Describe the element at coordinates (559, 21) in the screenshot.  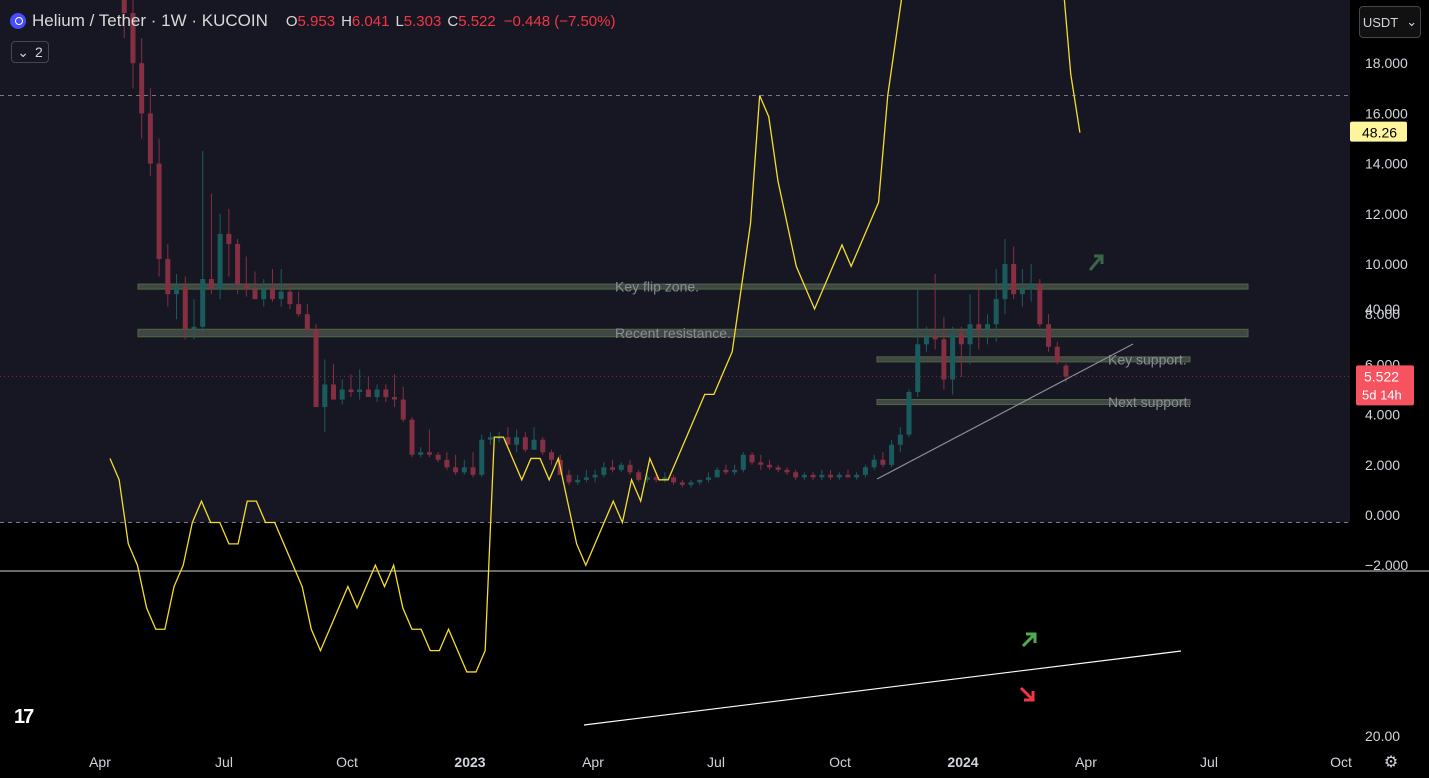
I see `change-value: −0.448 (−7.50%)` at that location.